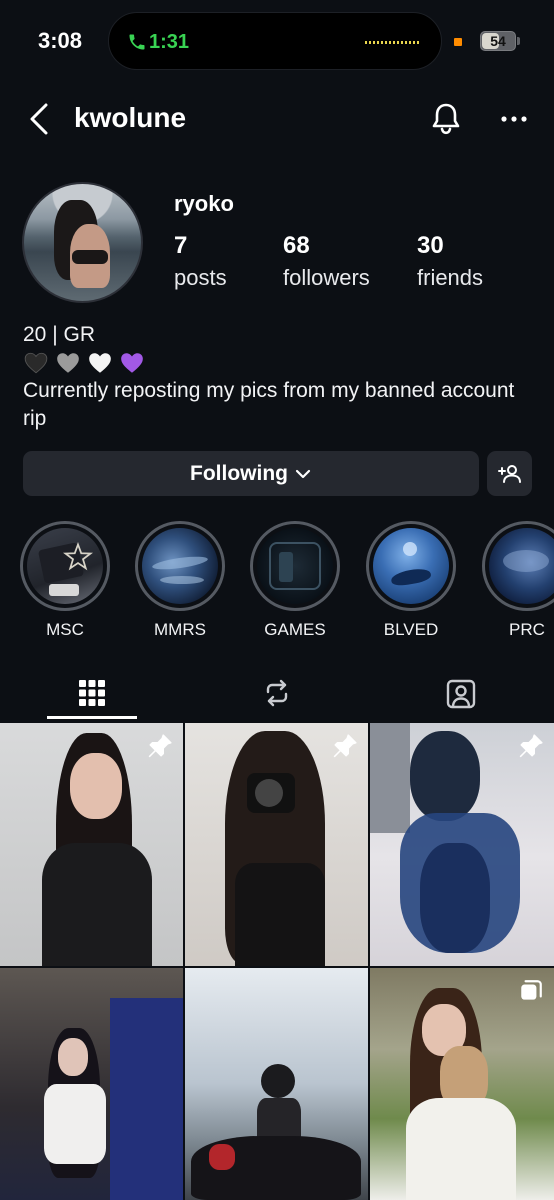  I want to click on add-user-button, so click(509, 473).